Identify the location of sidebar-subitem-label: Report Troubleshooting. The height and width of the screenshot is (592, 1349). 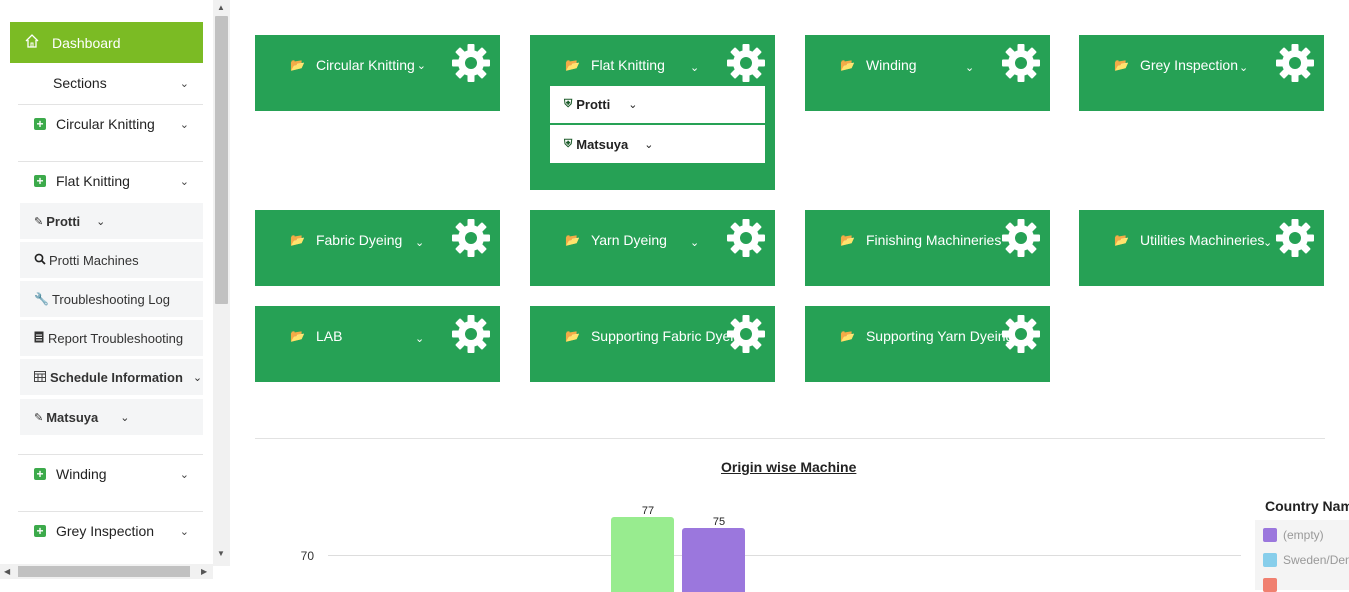
(116, 338).